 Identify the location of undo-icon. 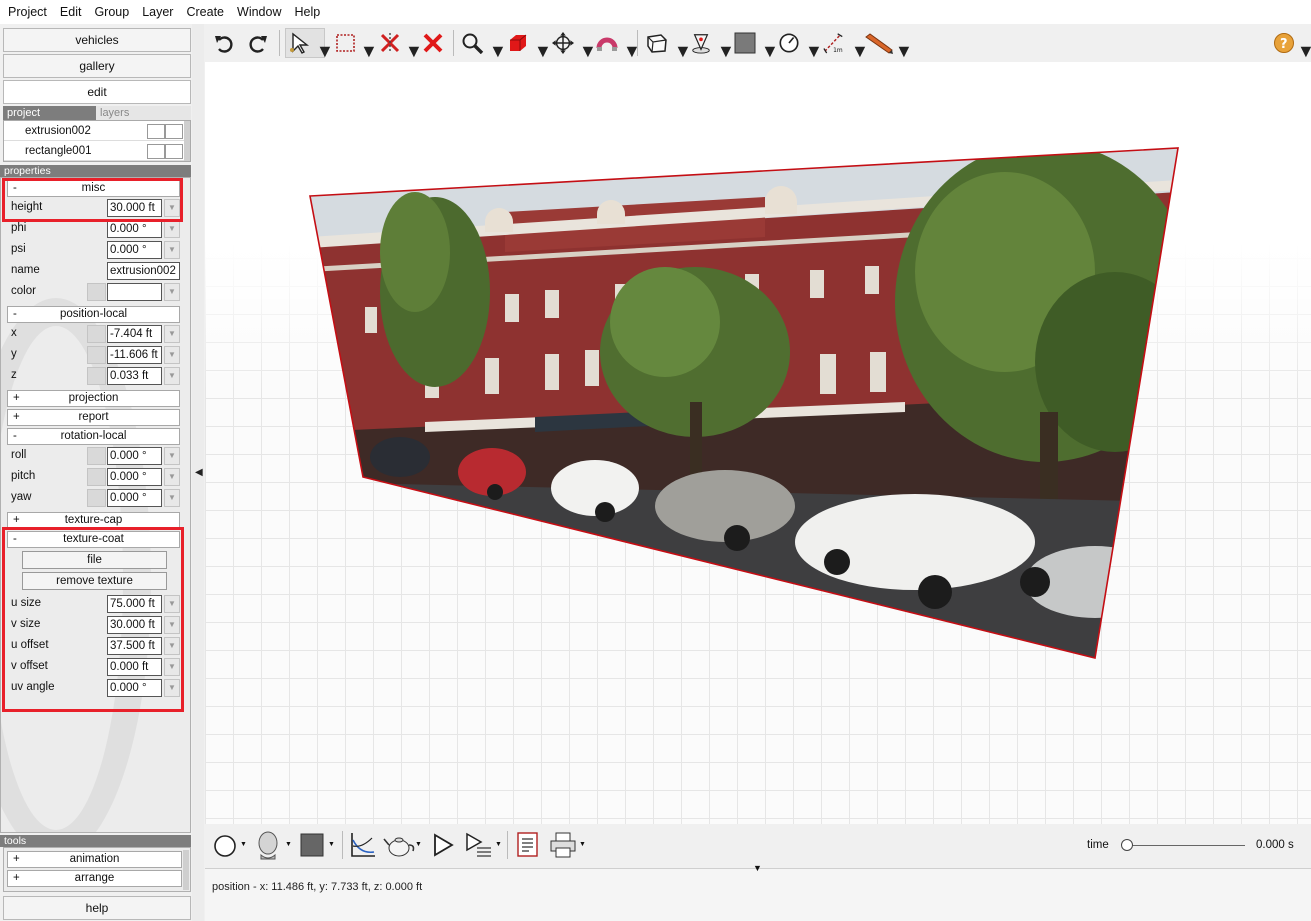
(224, 43).